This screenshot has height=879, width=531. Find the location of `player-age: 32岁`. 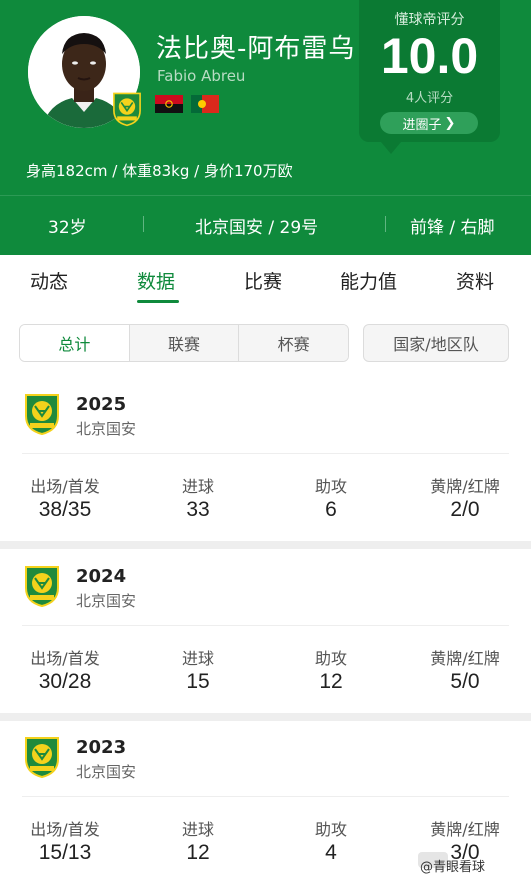

player-age: 32岁 is located at coordinates (67, 228).